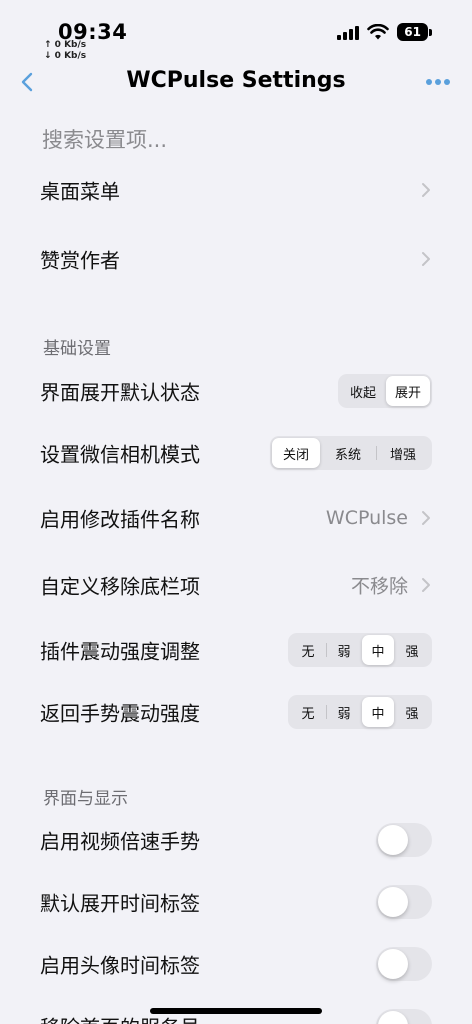  Describe the element at coordinates (120, 903) in the screenshot. I see `row-label: 默认展开时间标签` at that location.